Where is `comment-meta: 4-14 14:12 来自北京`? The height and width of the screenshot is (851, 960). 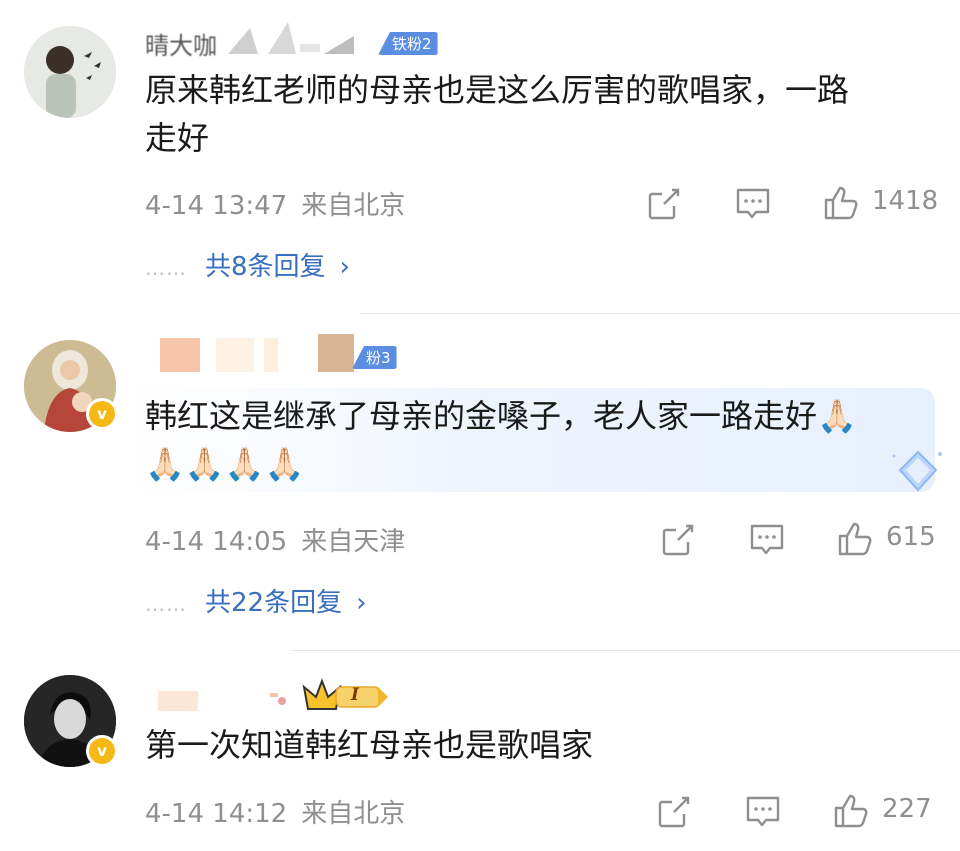
comment-meta: 4-14 14:12 来自北京 is located at coordinates (275, 811).